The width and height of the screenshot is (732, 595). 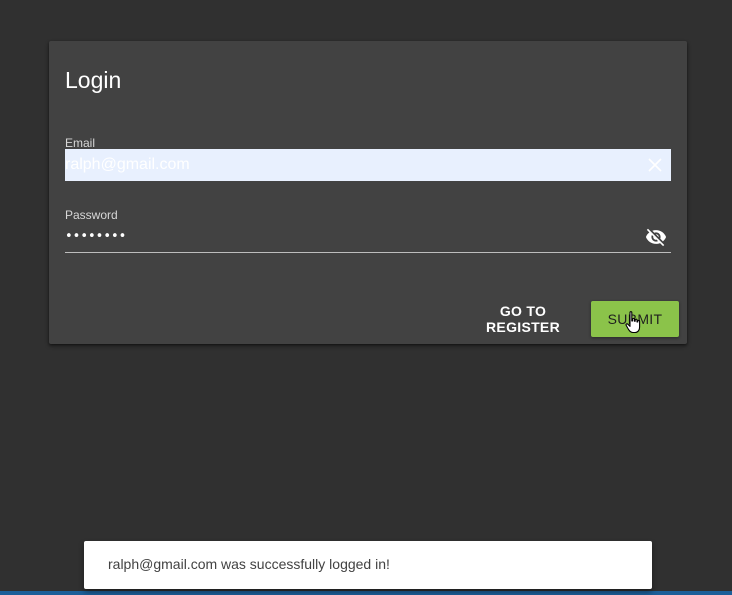 What do you see at coordinates (345, 236) in the screenshot?
I see `password-field` at bounding box center [345, 236].